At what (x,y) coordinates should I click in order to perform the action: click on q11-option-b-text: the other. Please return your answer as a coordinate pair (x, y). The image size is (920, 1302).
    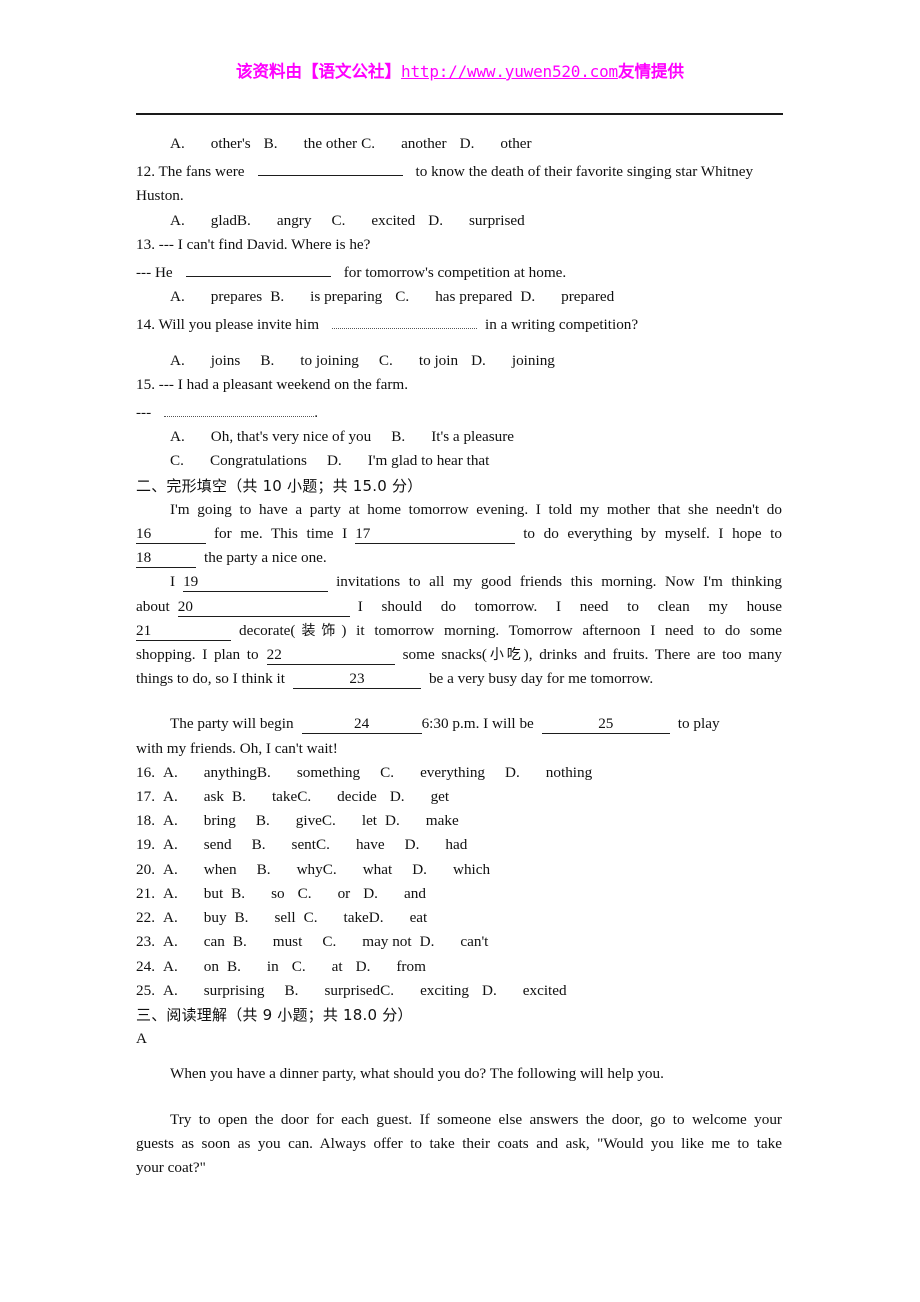
    Looking at the image, I should click on (331, 143).